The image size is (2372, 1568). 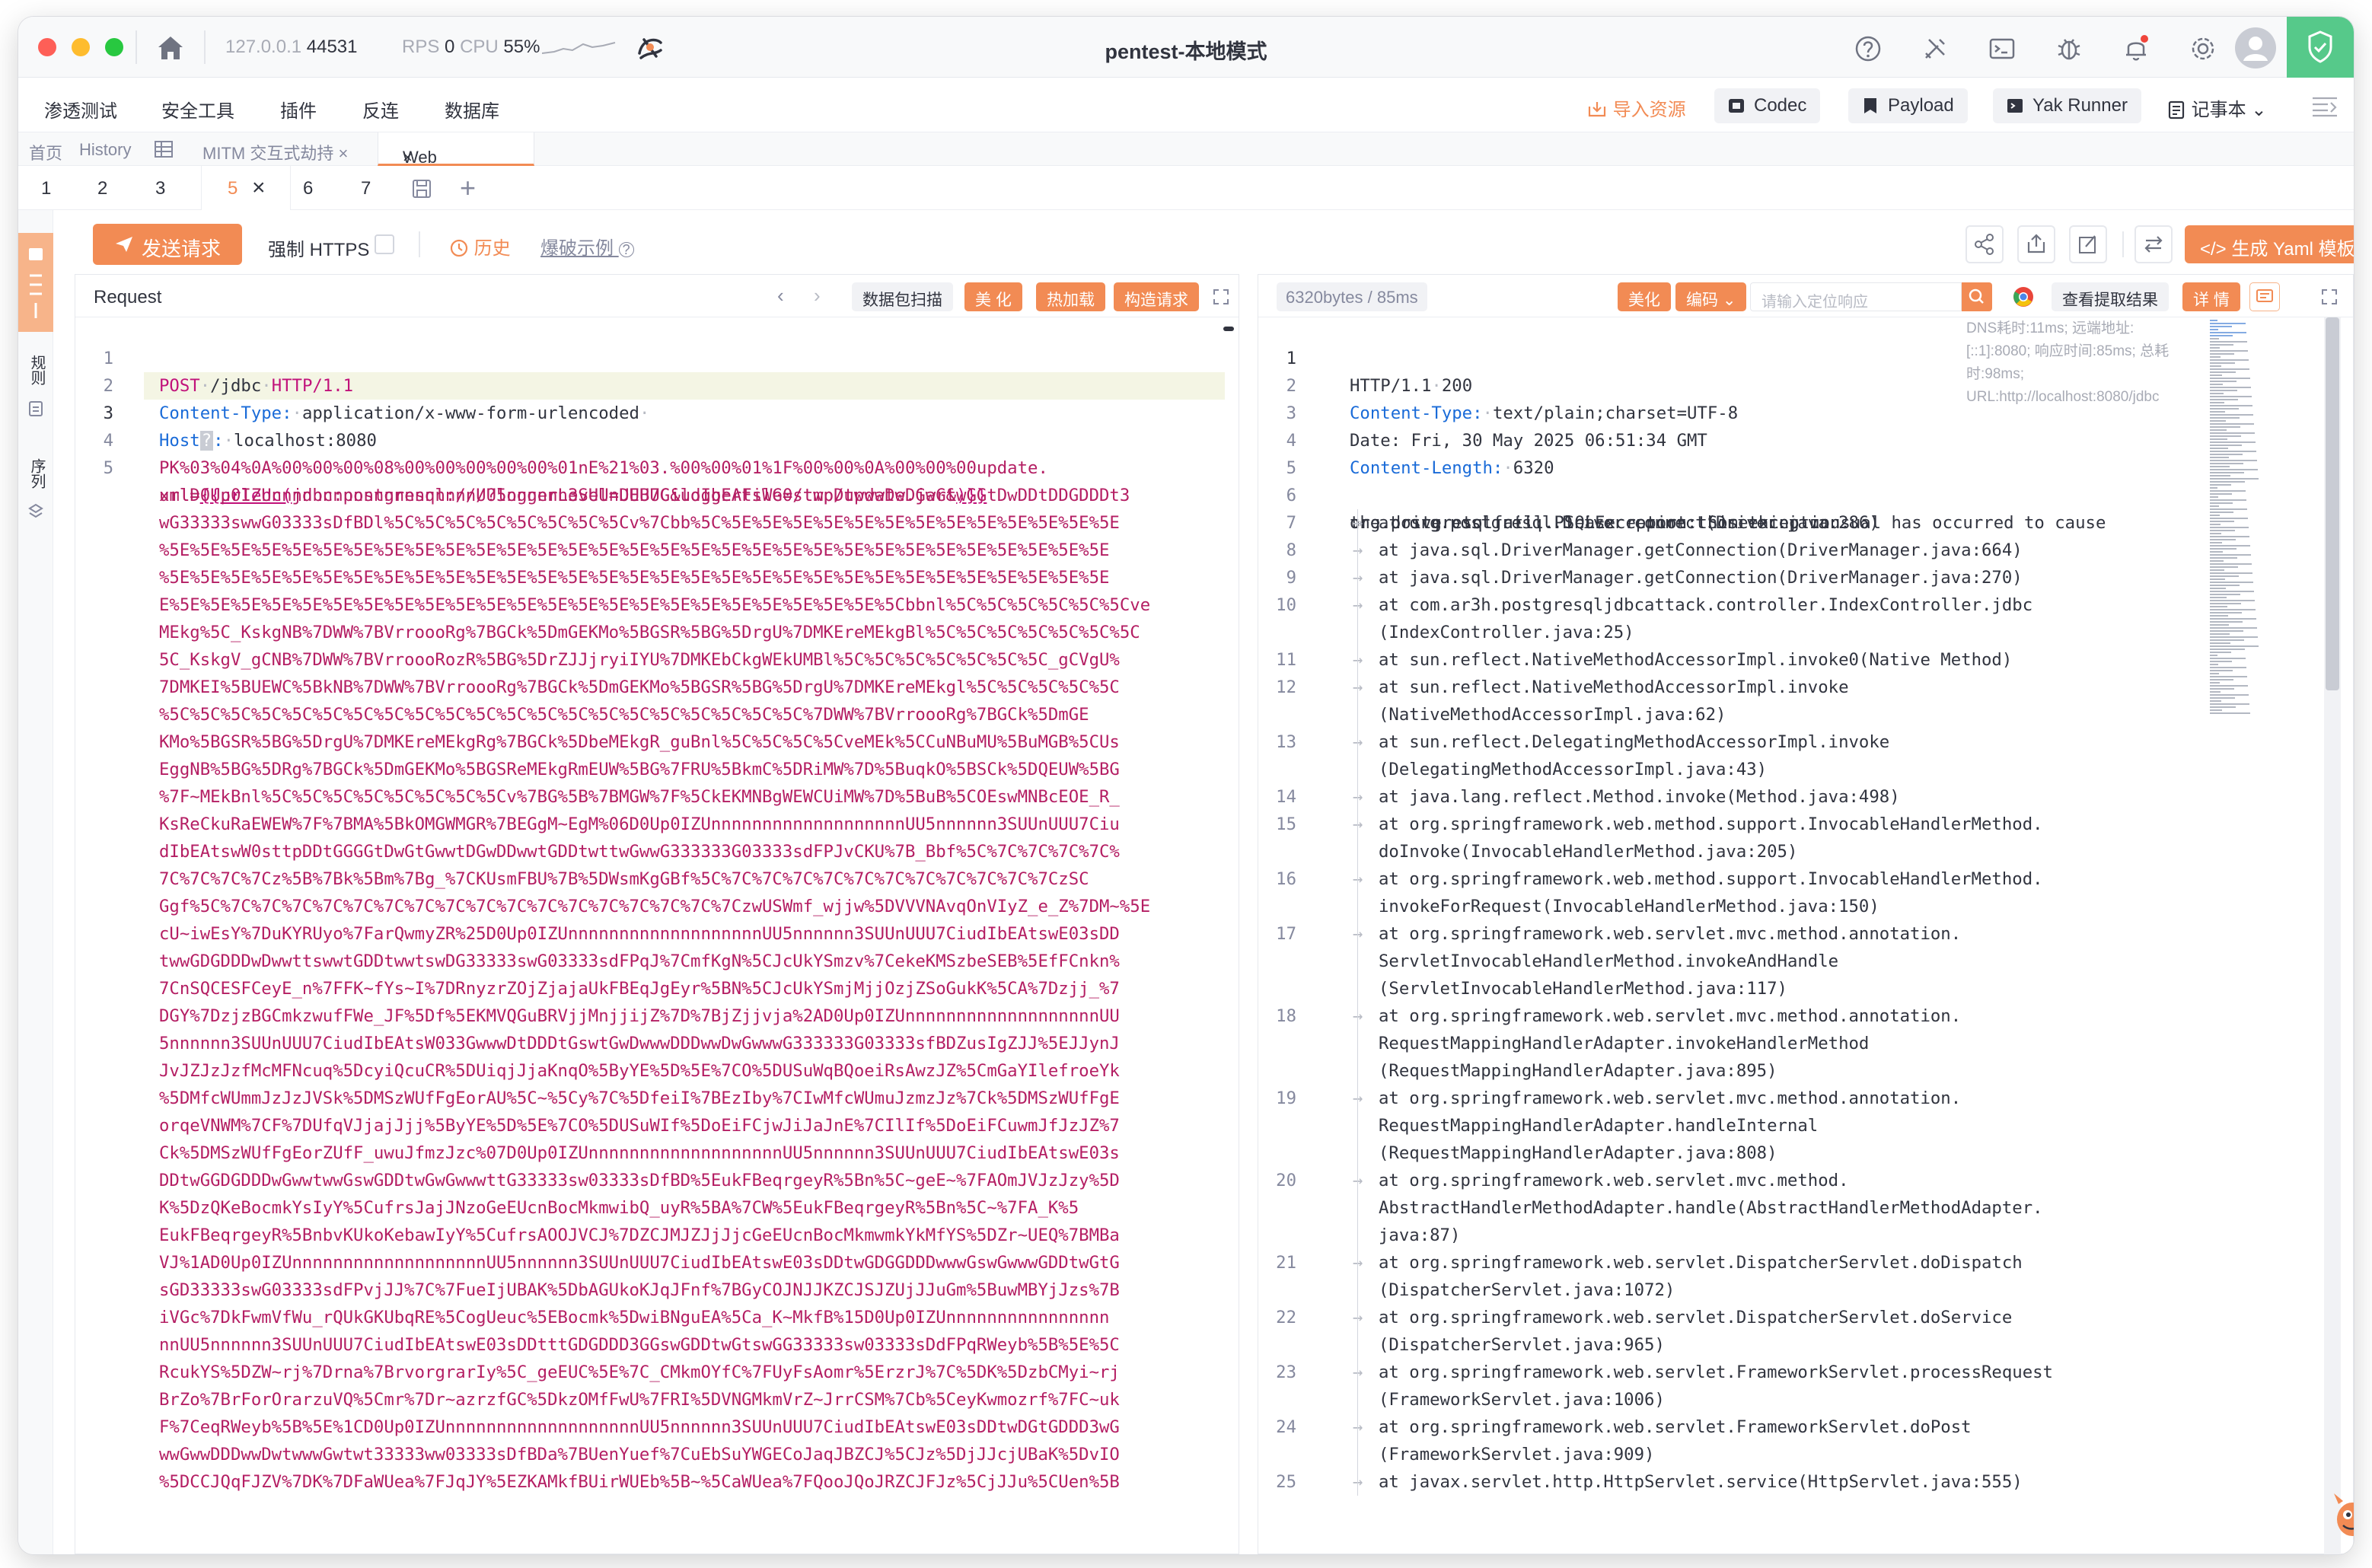 What do you see at coordinates (1977, 296) in the screenshot?
I see `search-button` at bounding box center [1977, 296].